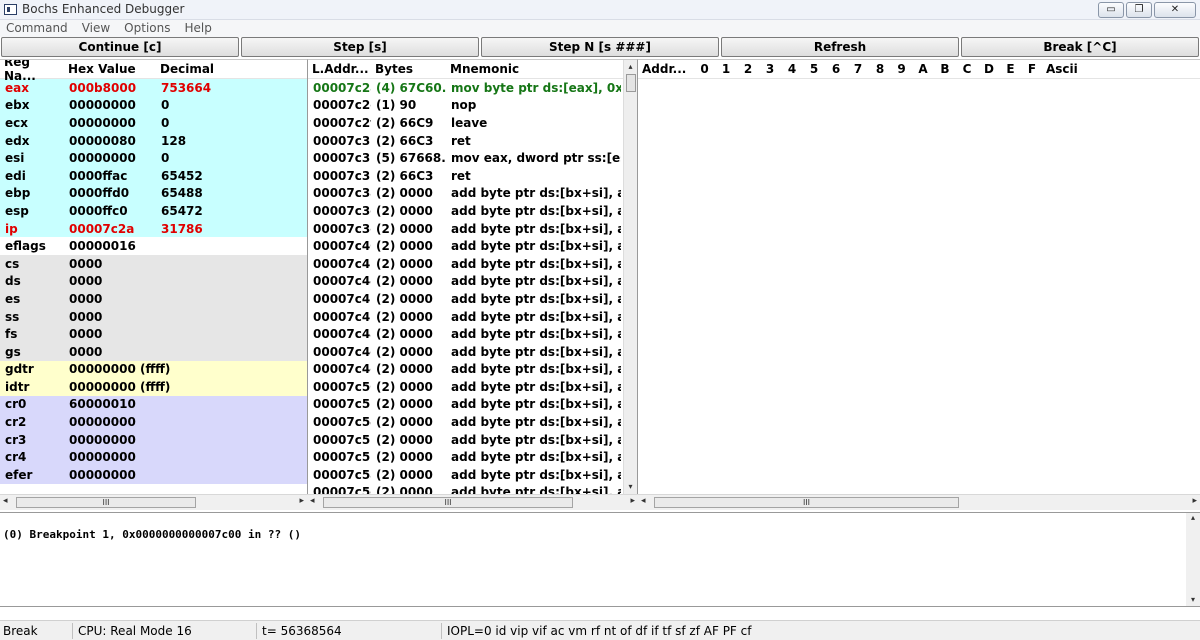 The height and width of the screenshot is (640, 1200). Describe the element at coordinates (153, 88) in the screenshot. I see `register-row-eax: eax 000b8000 753664` at that location.